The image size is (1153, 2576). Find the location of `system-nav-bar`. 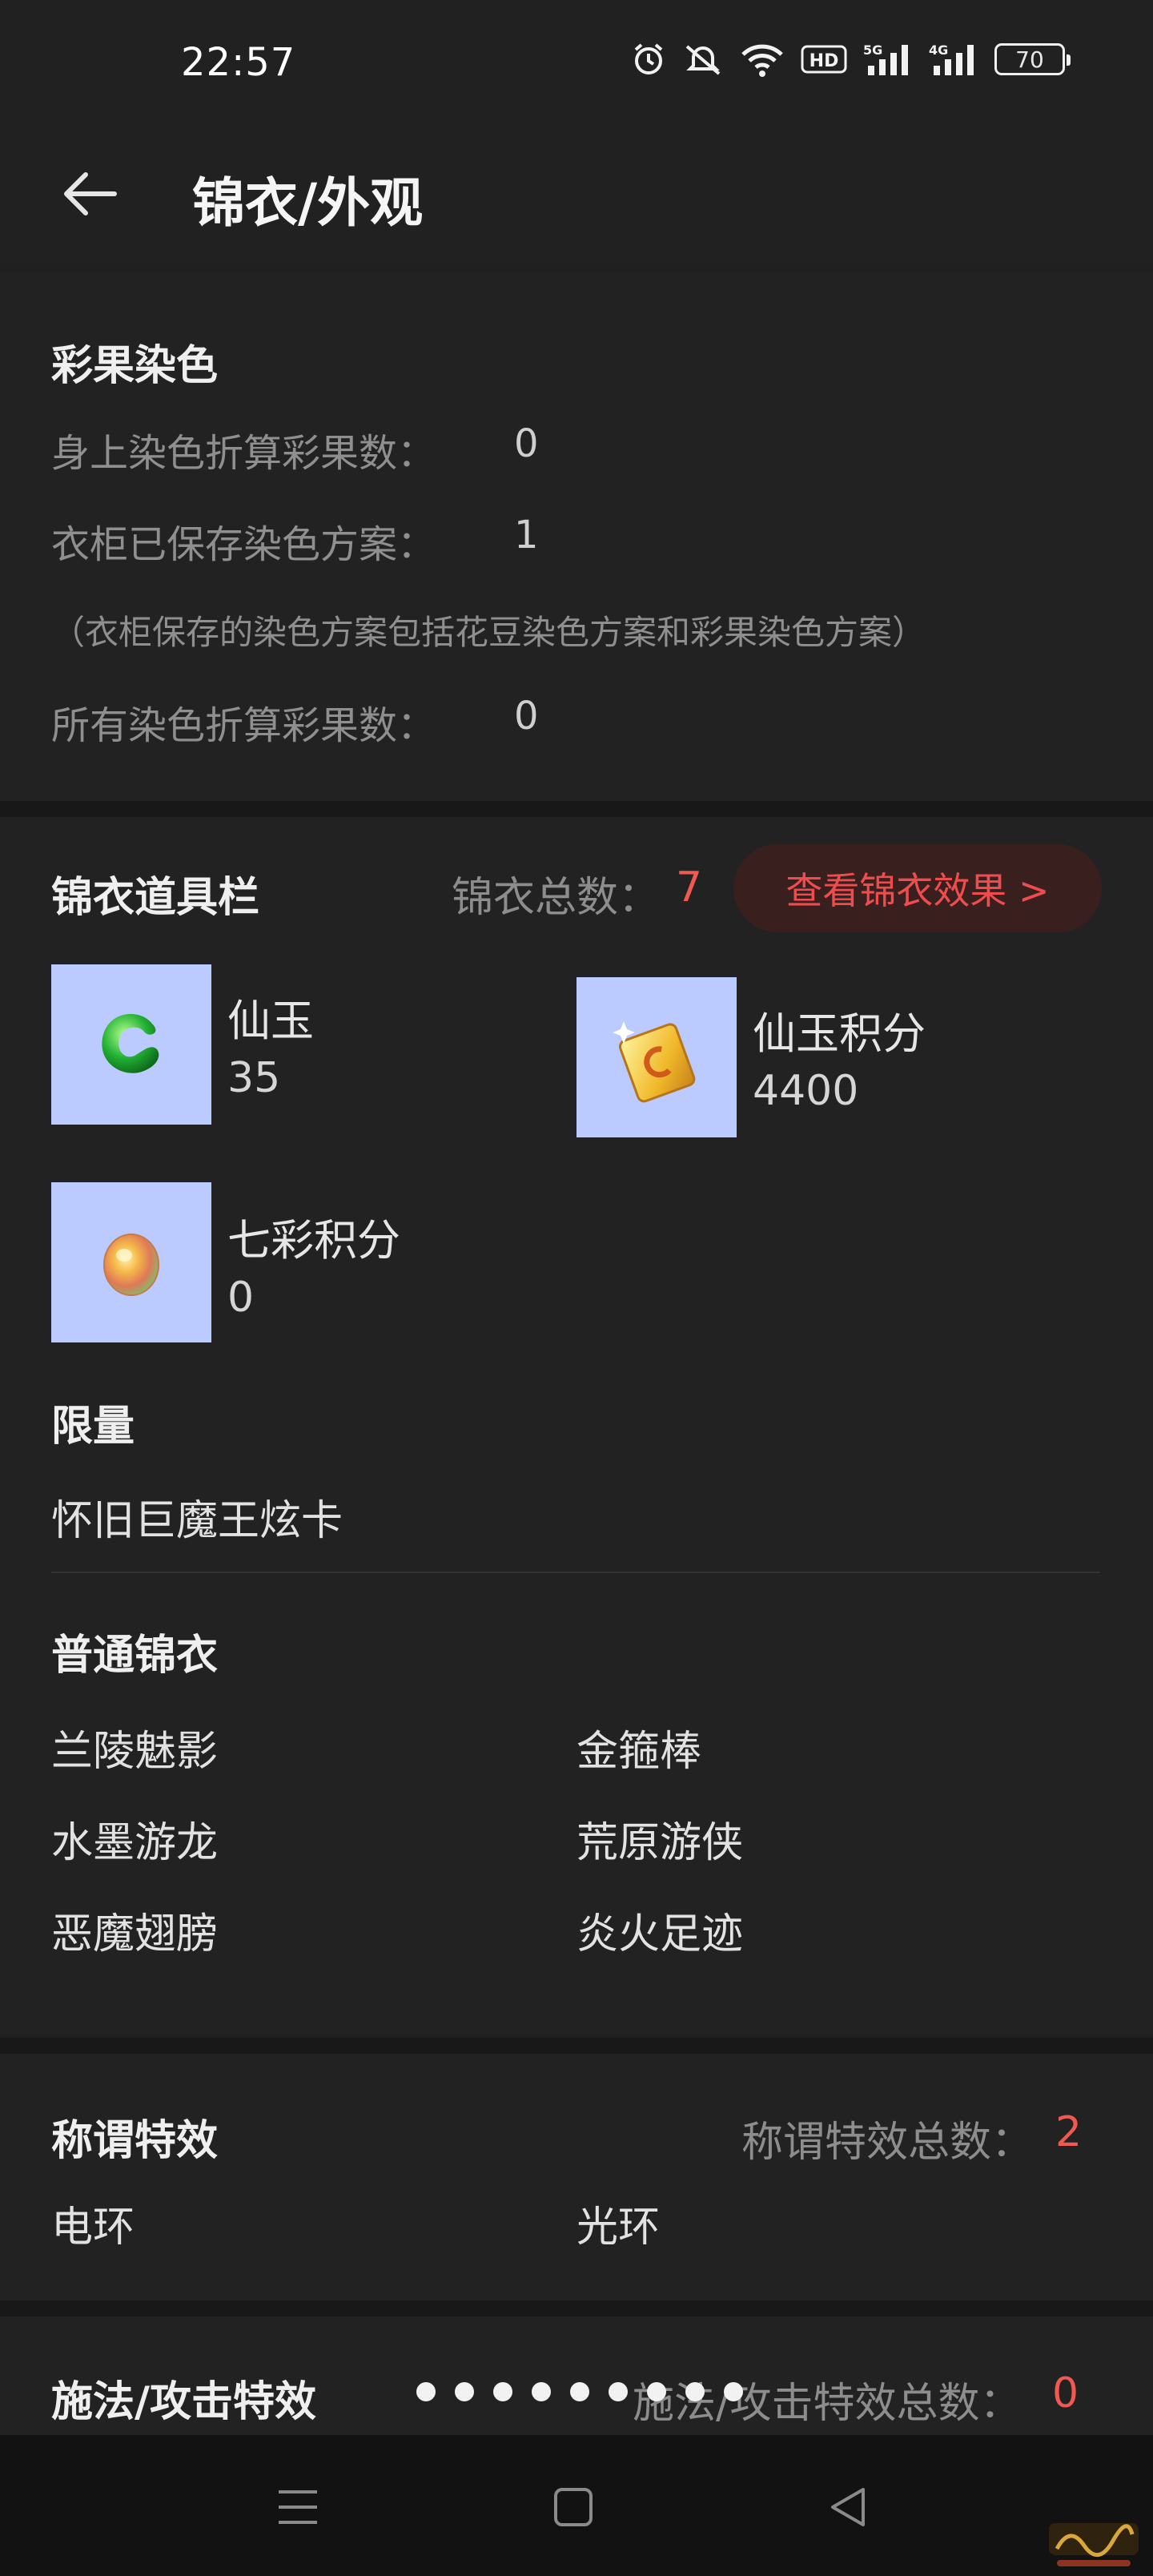

system-nav-bar is located at coordinates (576, 2505).